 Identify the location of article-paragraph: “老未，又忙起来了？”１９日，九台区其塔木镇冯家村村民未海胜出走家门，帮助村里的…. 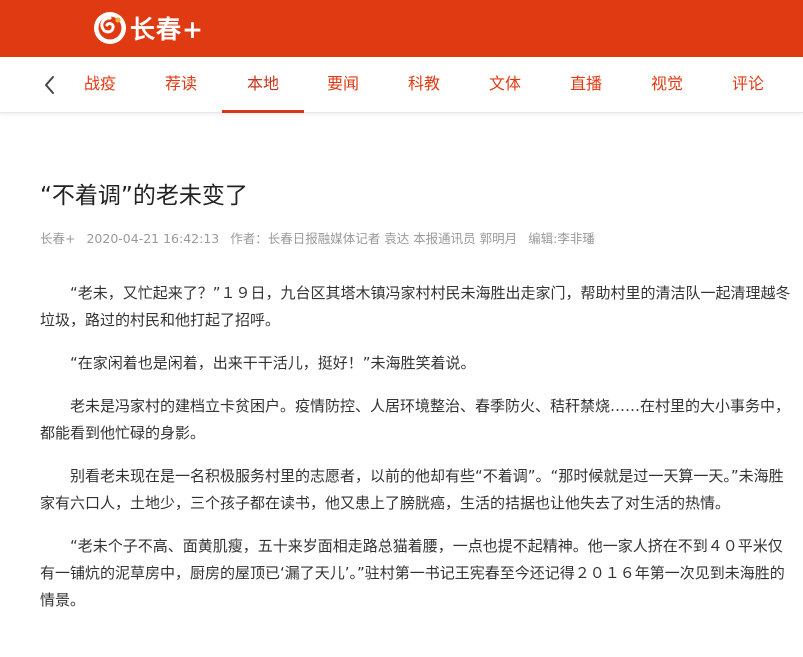
(415, 306).